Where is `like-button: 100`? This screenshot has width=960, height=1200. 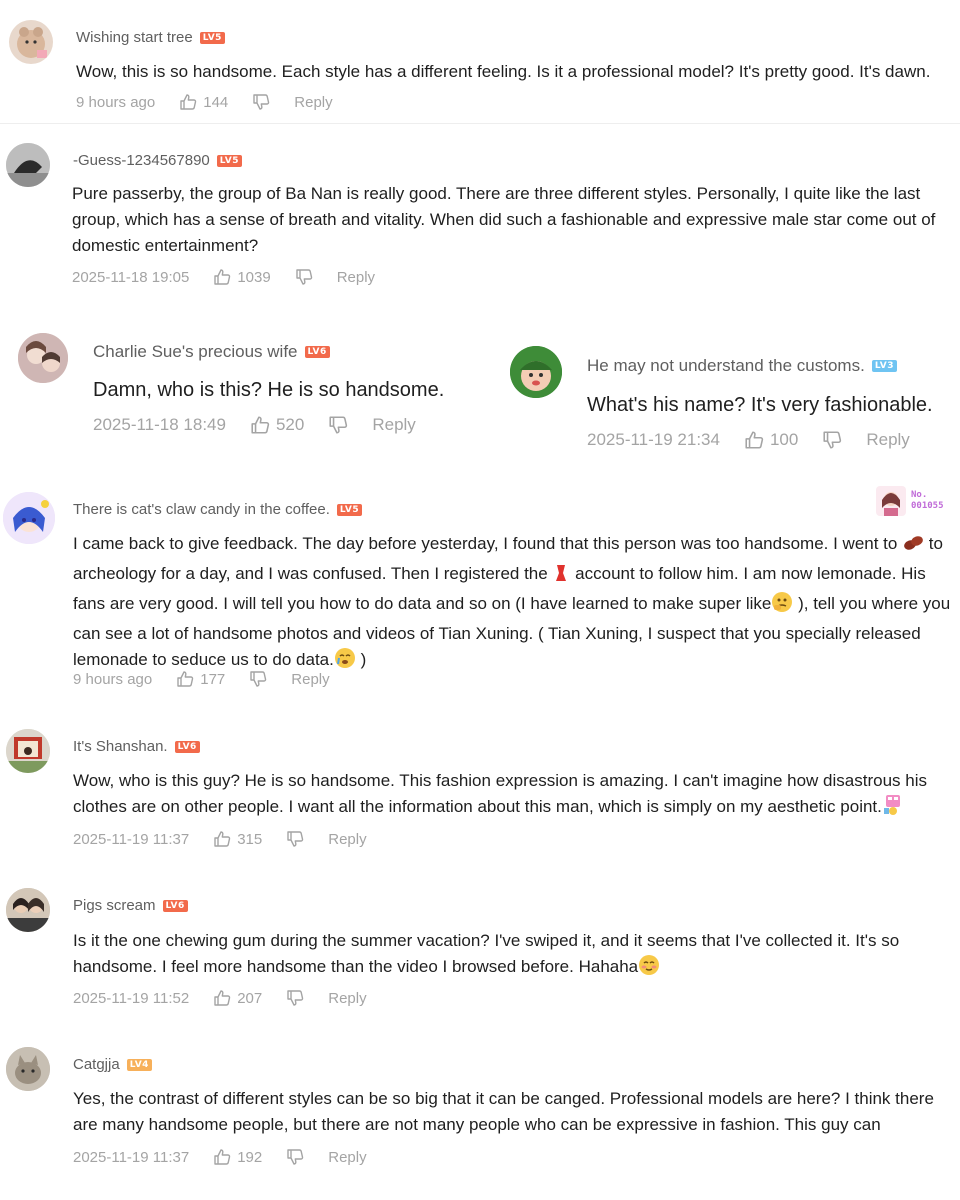 like-button: 100 is located at coordinates (771, 440).